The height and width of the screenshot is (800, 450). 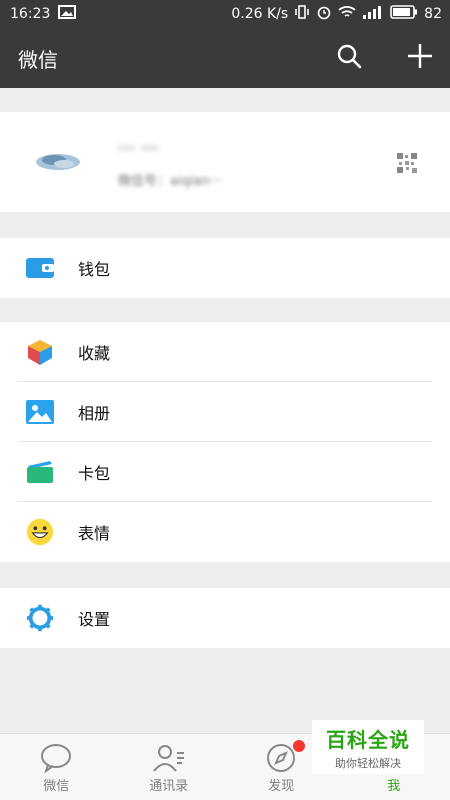 I want to click on wallet-icon, so click(x=40, y=268).